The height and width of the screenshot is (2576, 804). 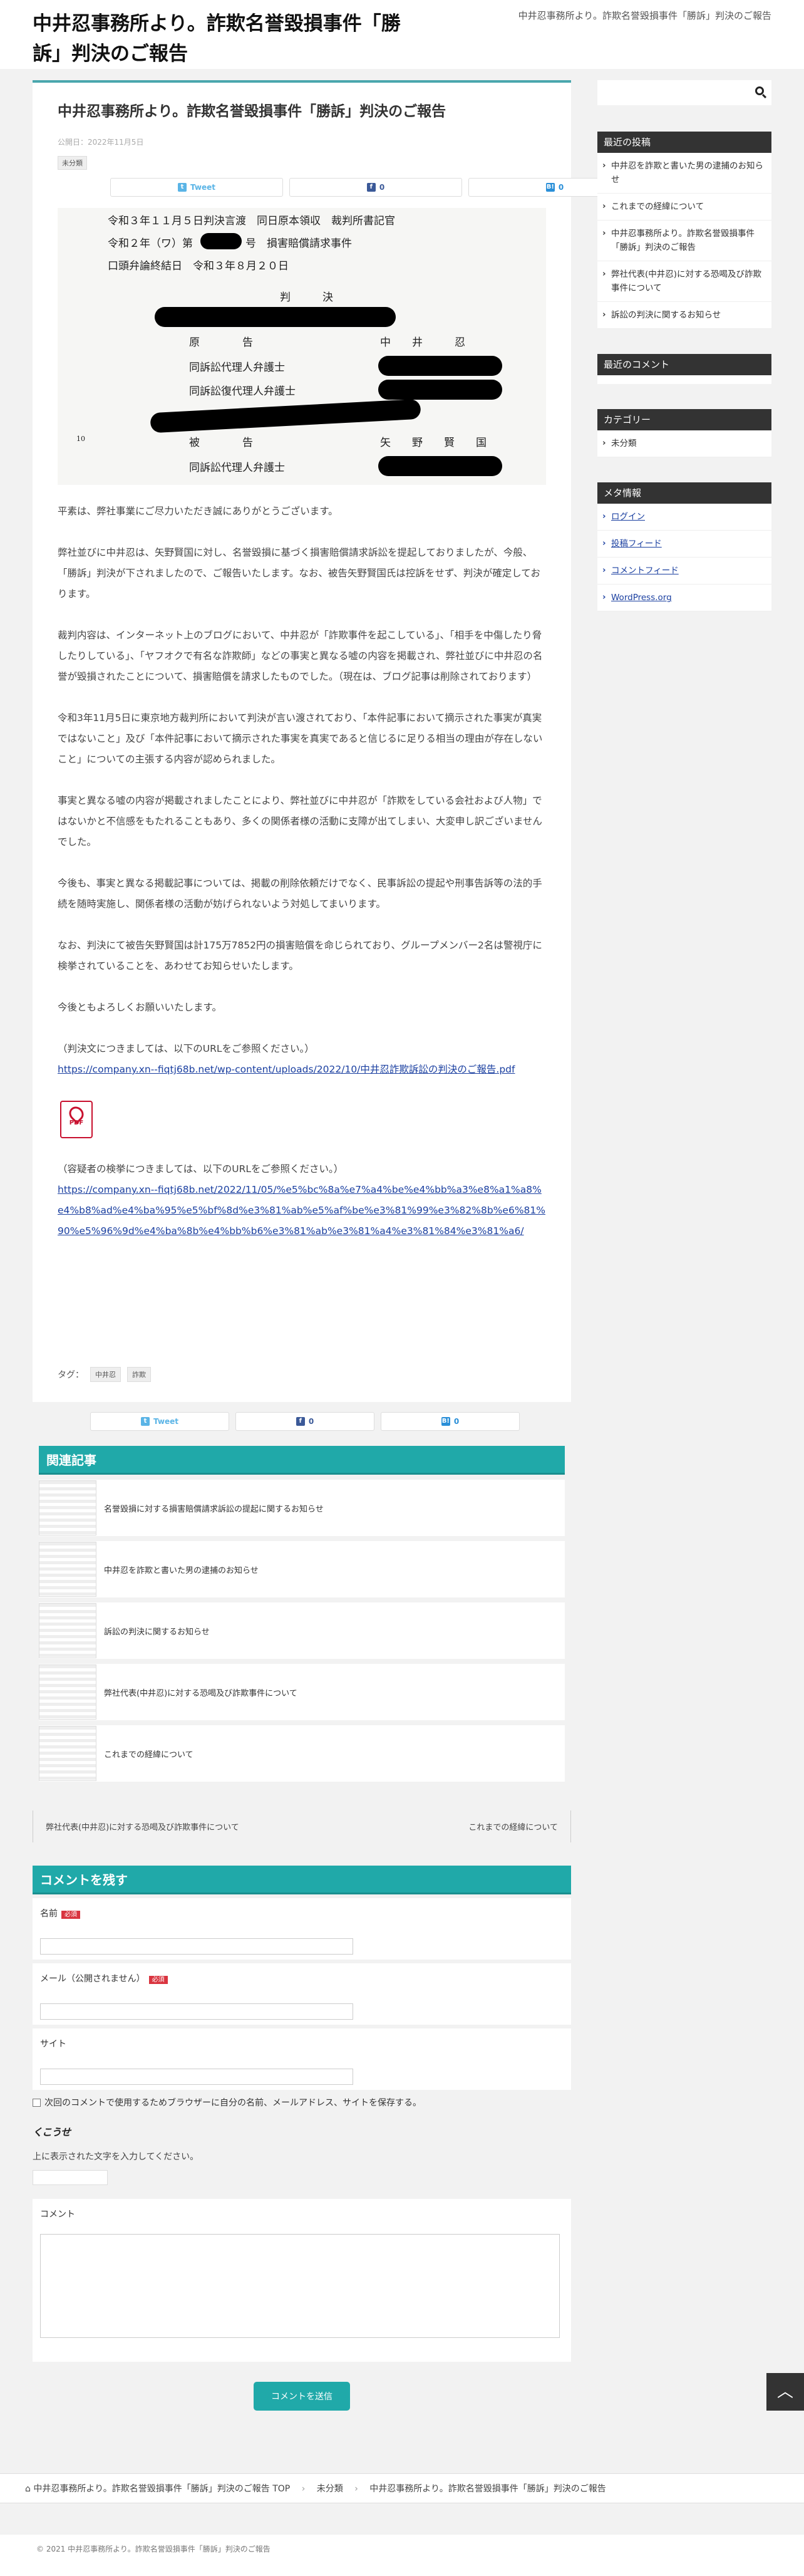 I want to click on doc-line: 令和２年（ワ）第, so click(x=150, y=243).